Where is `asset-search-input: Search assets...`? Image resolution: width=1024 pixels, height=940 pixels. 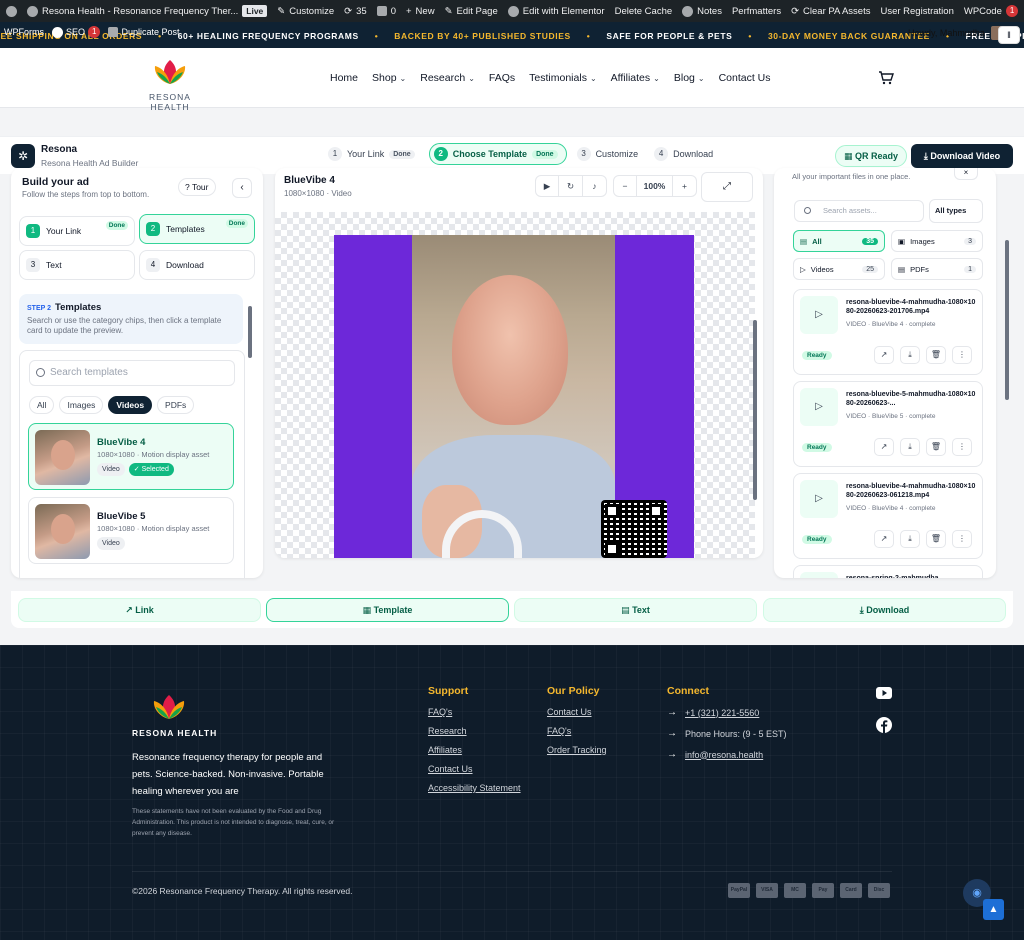
asset-search-input: Search assets... is located at coordinates (859, 211).